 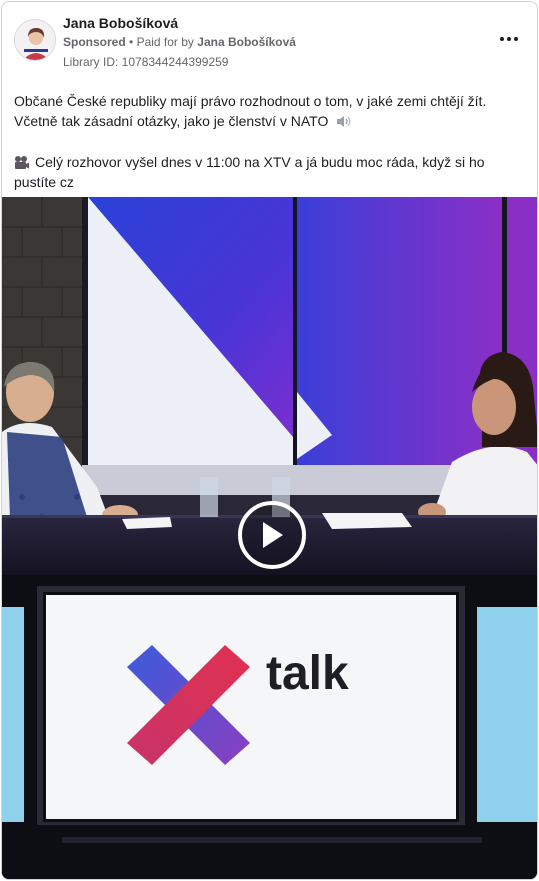 I want to click on sponsored-line: Sponsored • Paid for by Jana Bobošíková, so click(x=179, y=42).